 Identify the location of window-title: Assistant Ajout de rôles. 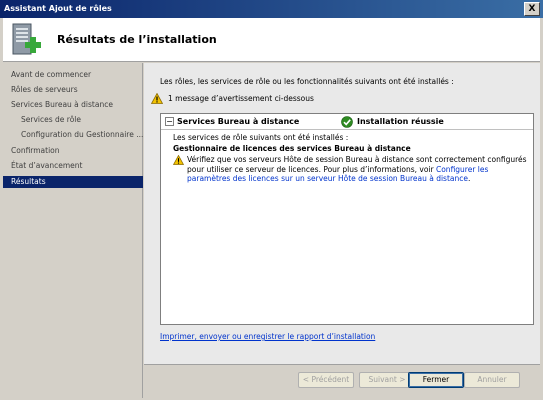
(58, 8).